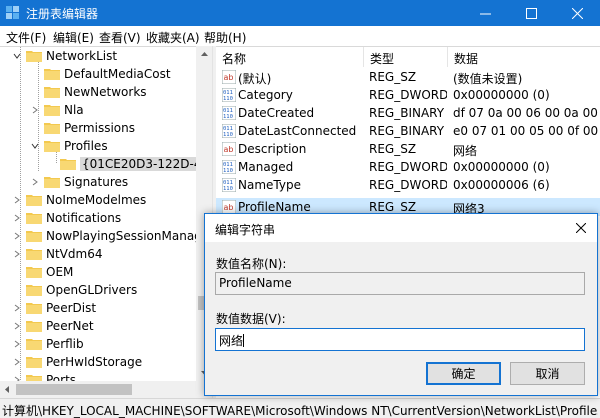 Image resolution: width=600 pixels, height=418 pixels. I want to click on menu-file: 文件(F), so click(26, 37).